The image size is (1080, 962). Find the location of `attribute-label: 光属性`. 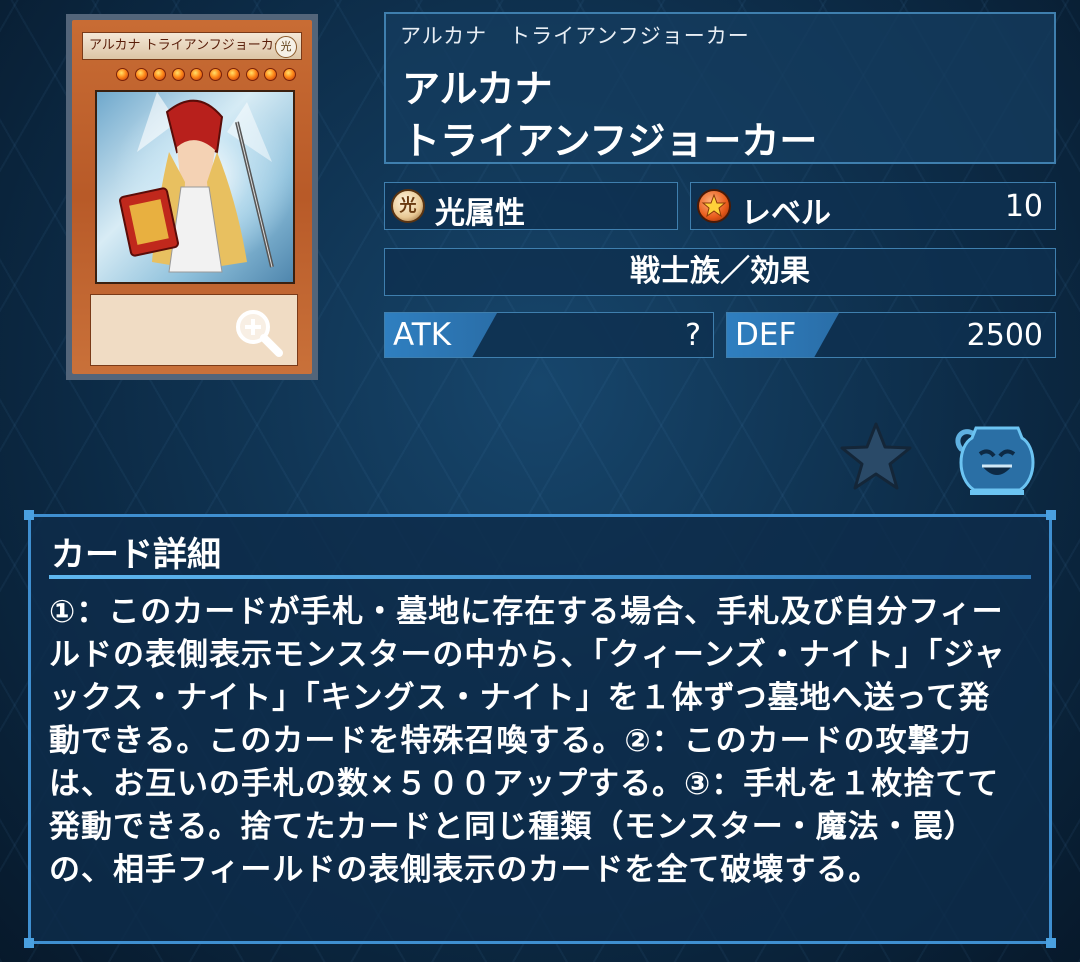

attribute-label: 光属性 is located at coordinates (480, 213).